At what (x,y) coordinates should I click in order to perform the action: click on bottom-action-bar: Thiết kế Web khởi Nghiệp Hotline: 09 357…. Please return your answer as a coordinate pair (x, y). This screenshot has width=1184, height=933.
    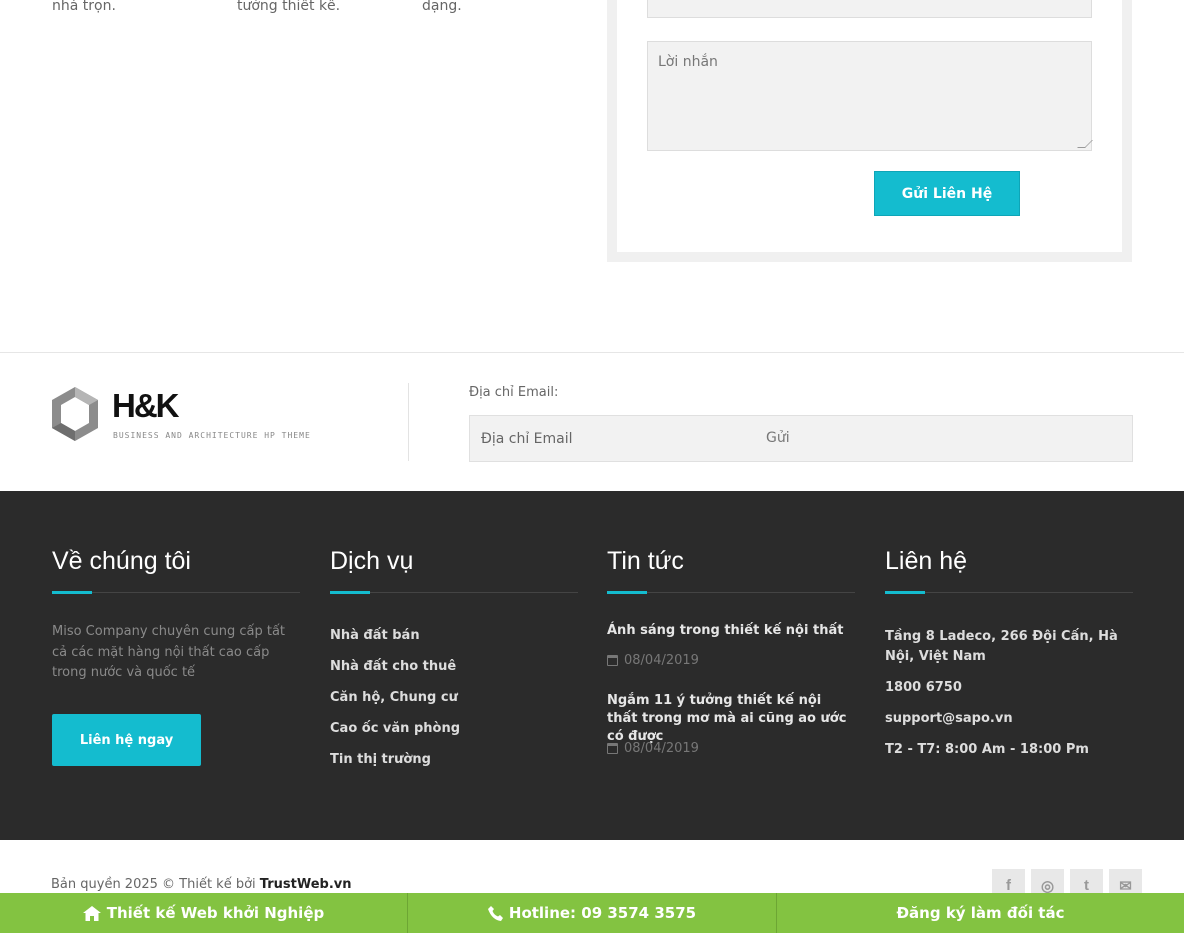
    Looking at the image, I should click on (592, 913).